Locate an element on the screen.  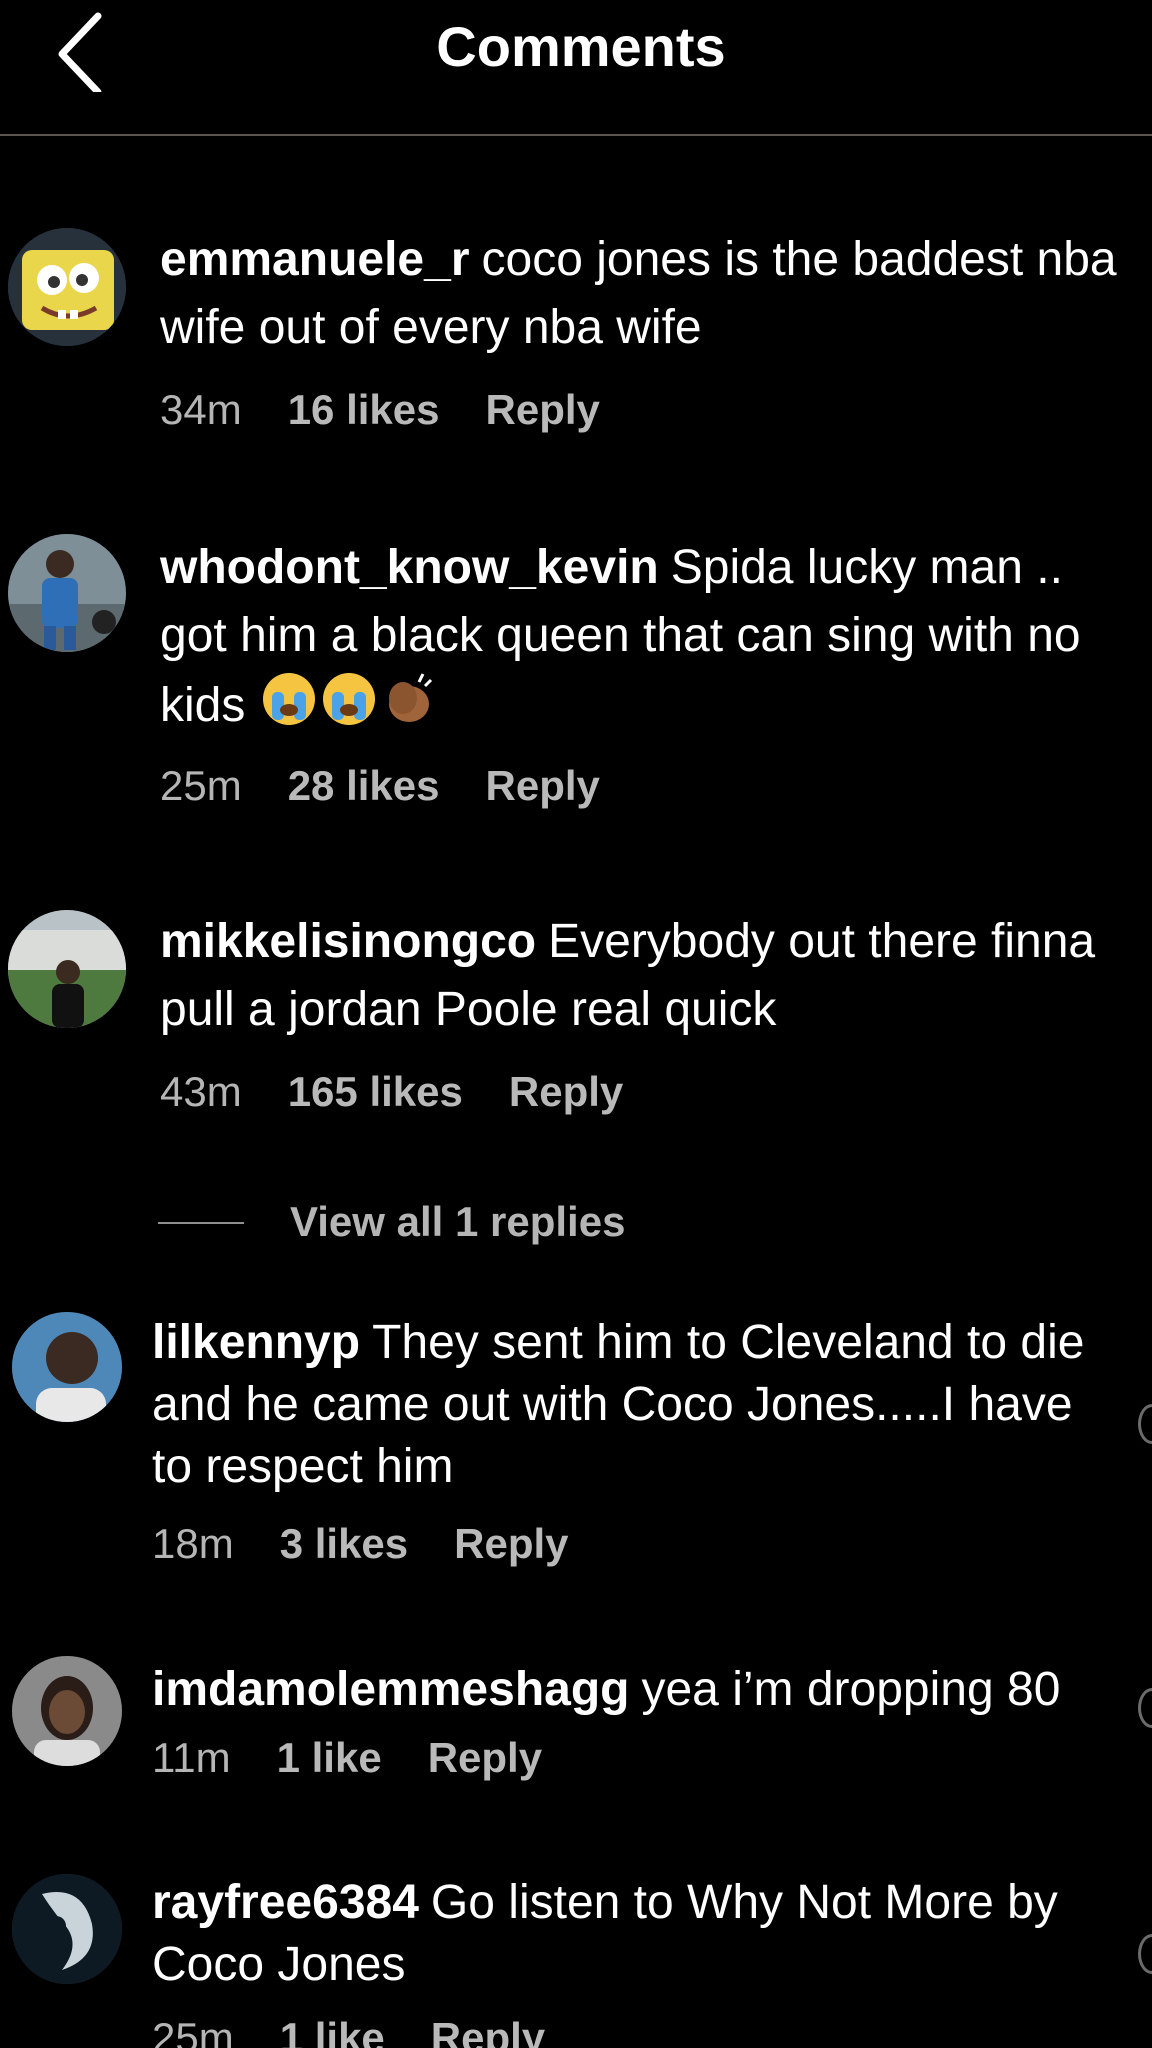
comment-meta: 25m 28 likes Reply is located at coordinates (403, 786).